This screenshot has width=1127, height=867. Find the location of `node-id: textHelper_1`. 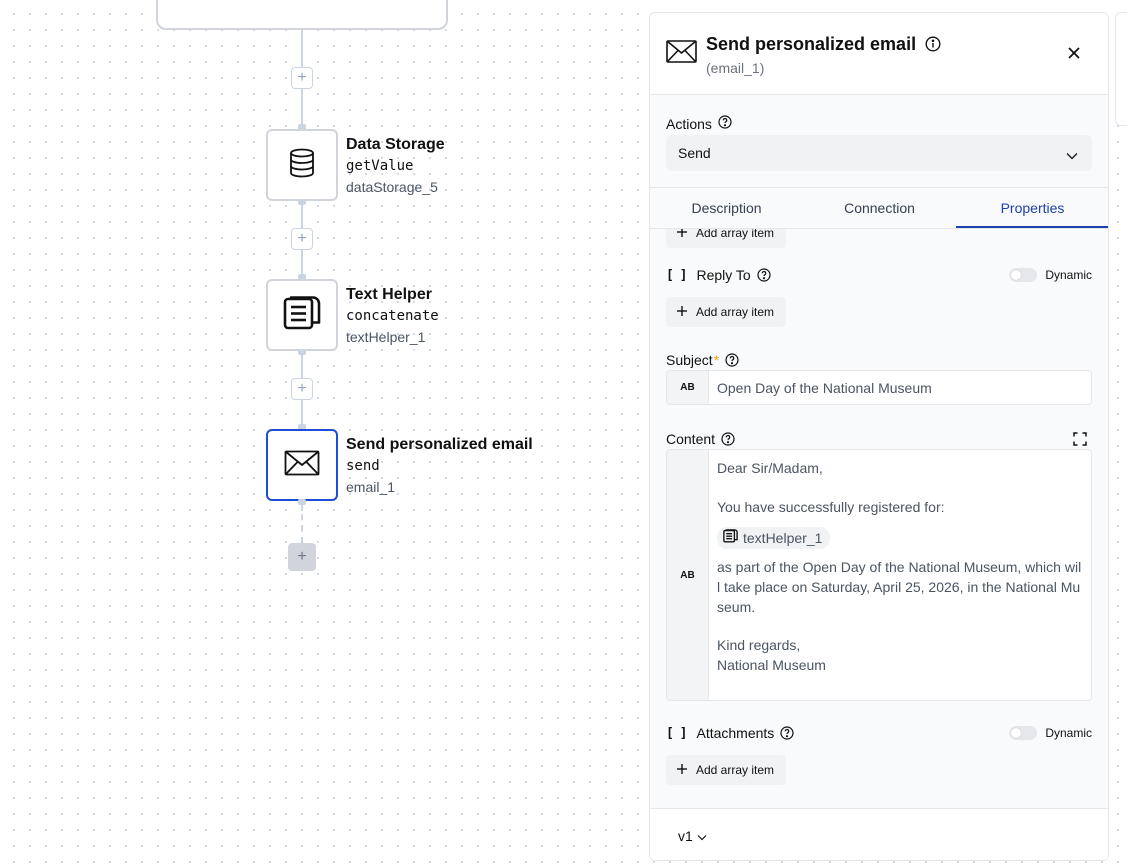

node-id: textHelper_1 is located at coordinates (386, 337).